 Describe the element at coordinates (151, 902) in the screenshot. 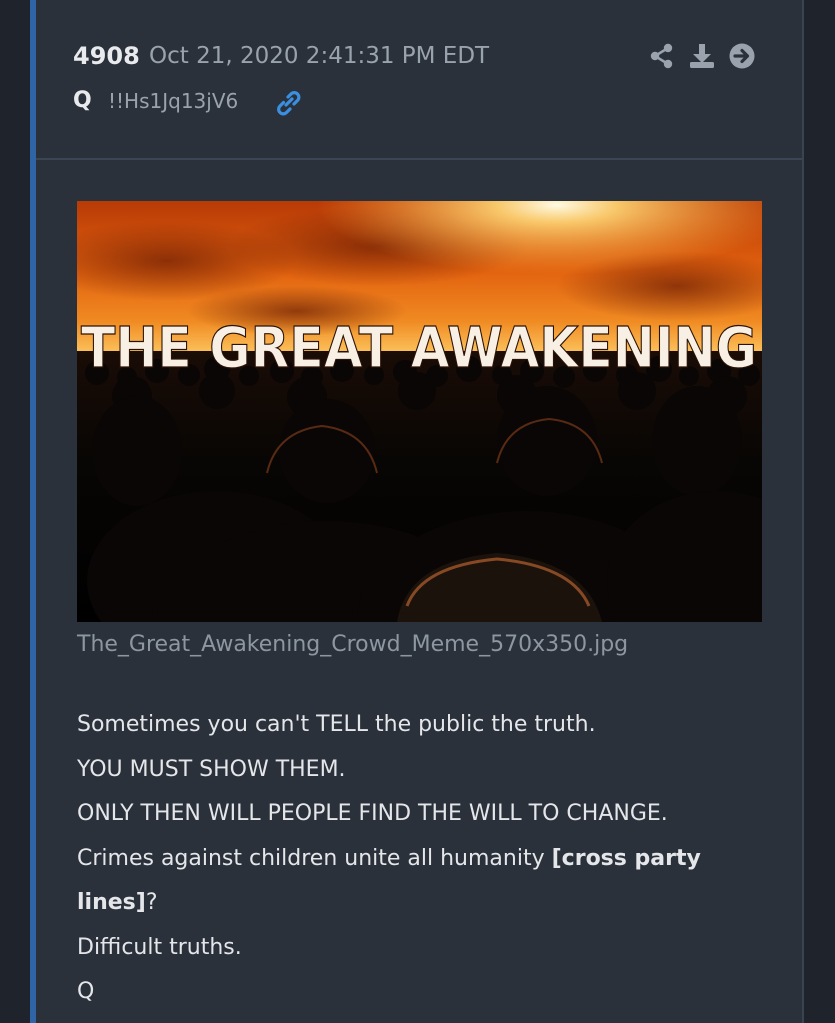

I see `body-text-segment: ?` at that location.